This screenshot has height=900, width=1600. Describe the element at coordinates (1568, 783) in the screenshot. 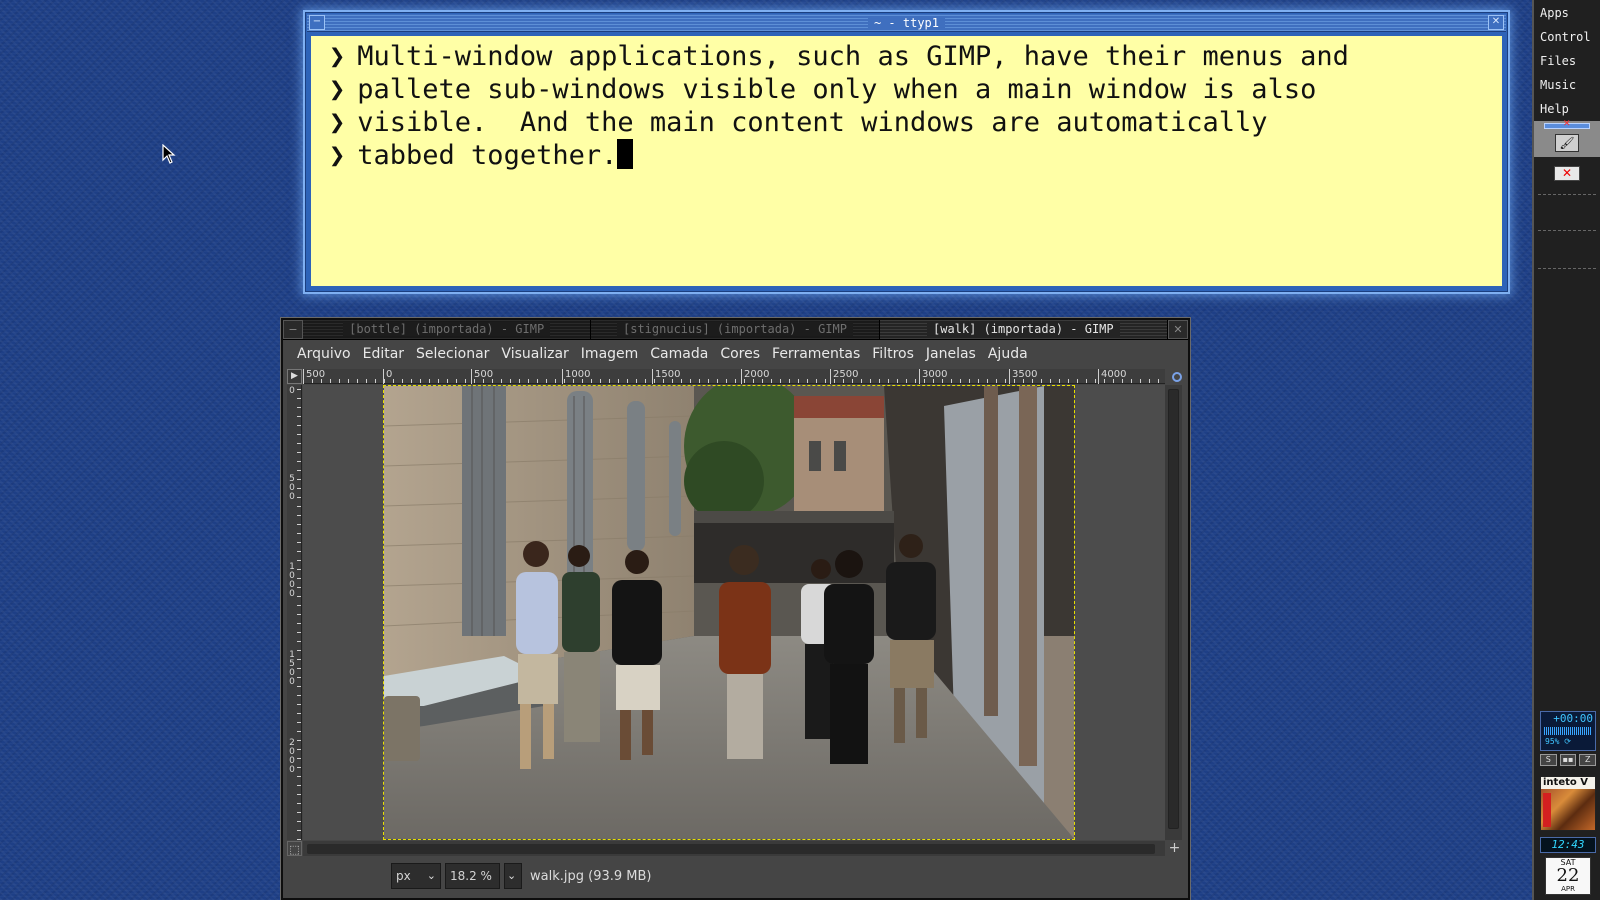

I see `album-title: inteto V` at that location.